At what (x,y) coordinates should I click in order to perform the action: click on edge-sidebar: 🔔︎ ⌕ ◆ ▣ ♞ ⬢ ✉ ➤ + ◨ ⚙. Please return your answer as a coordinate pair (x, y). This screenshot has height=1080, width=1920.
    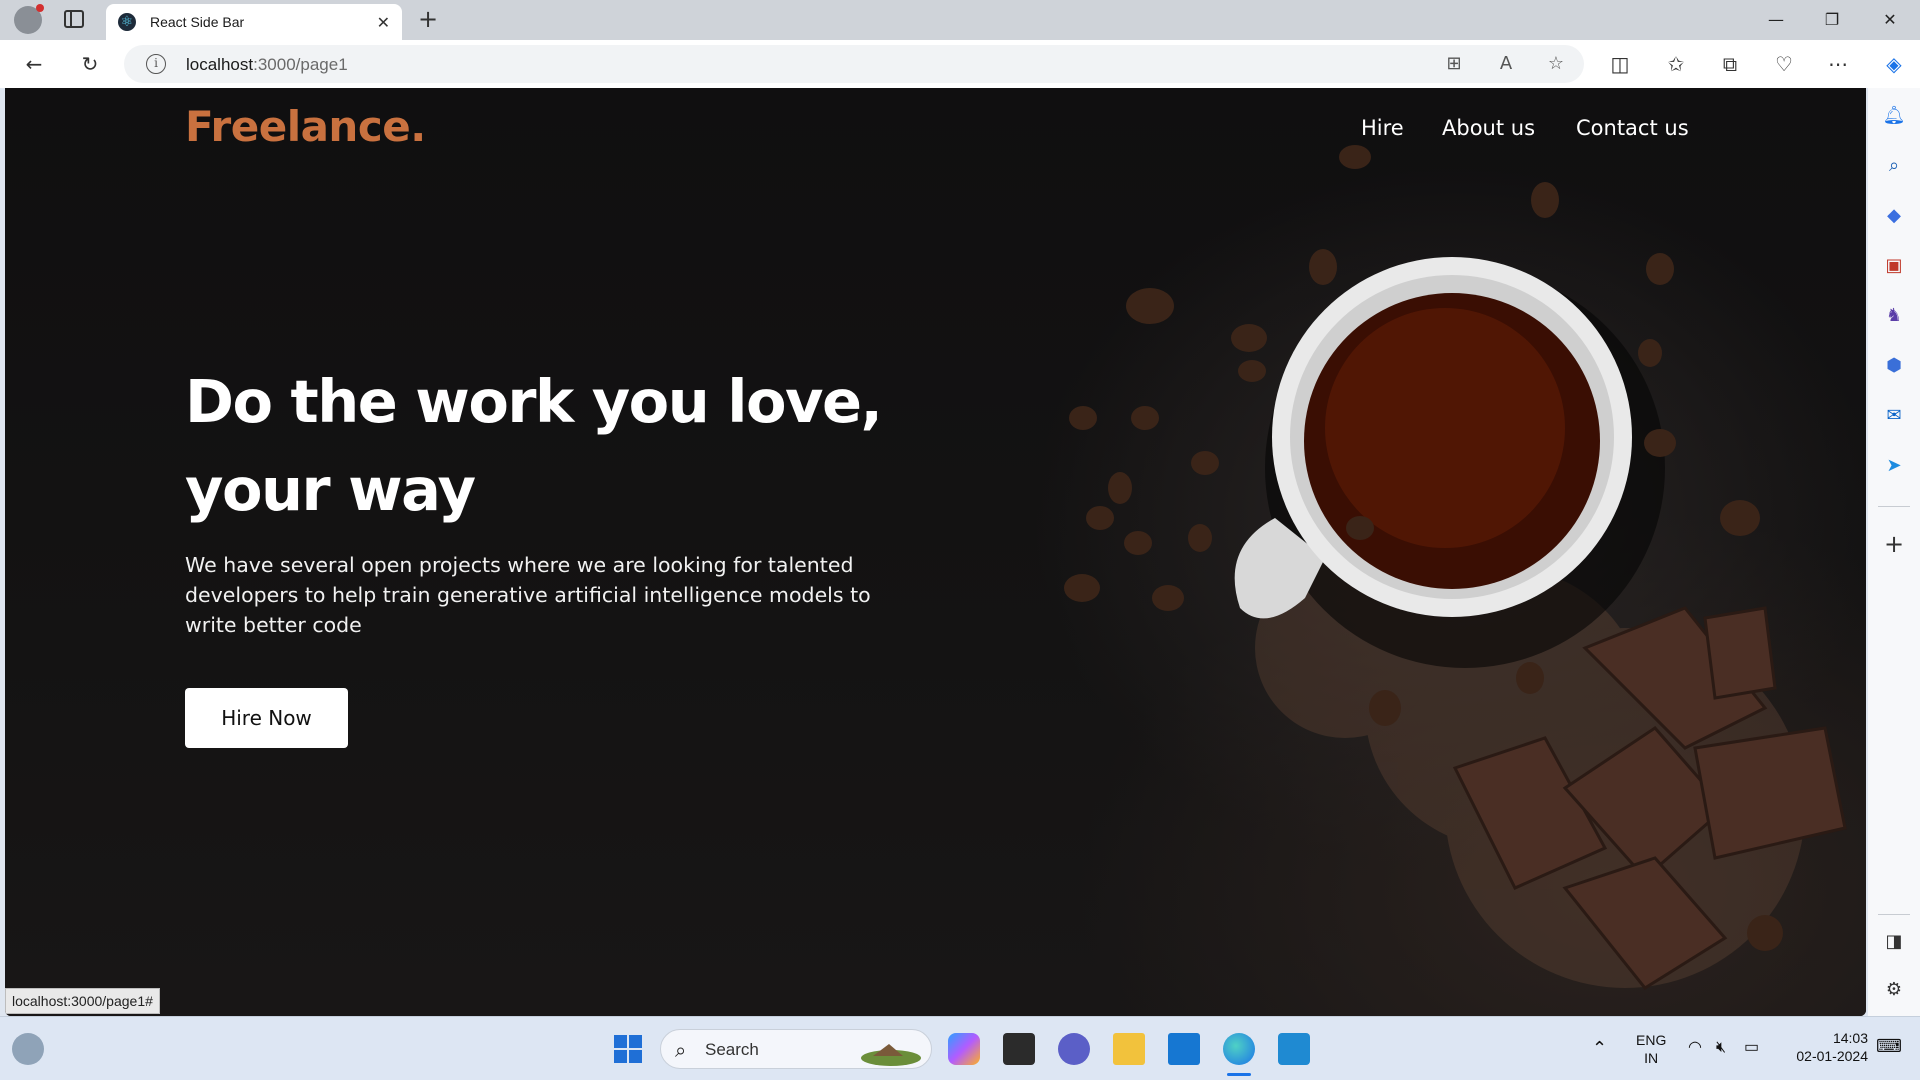
    Looking at the image, I should click on (1894, 552).